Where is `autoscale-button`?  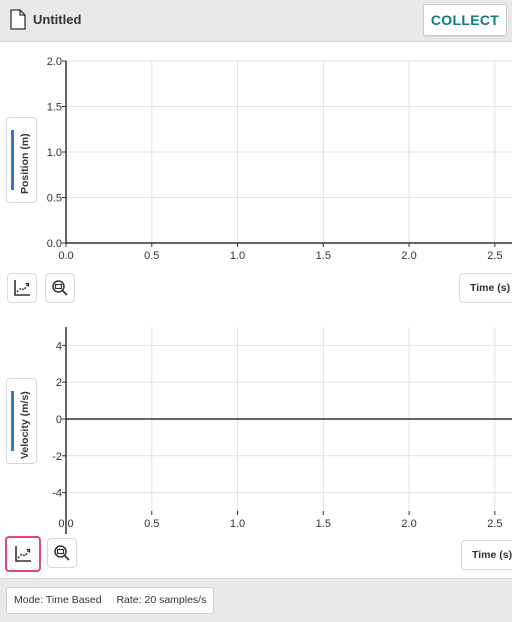 autoscale-button is located at coordinates (23, 554).